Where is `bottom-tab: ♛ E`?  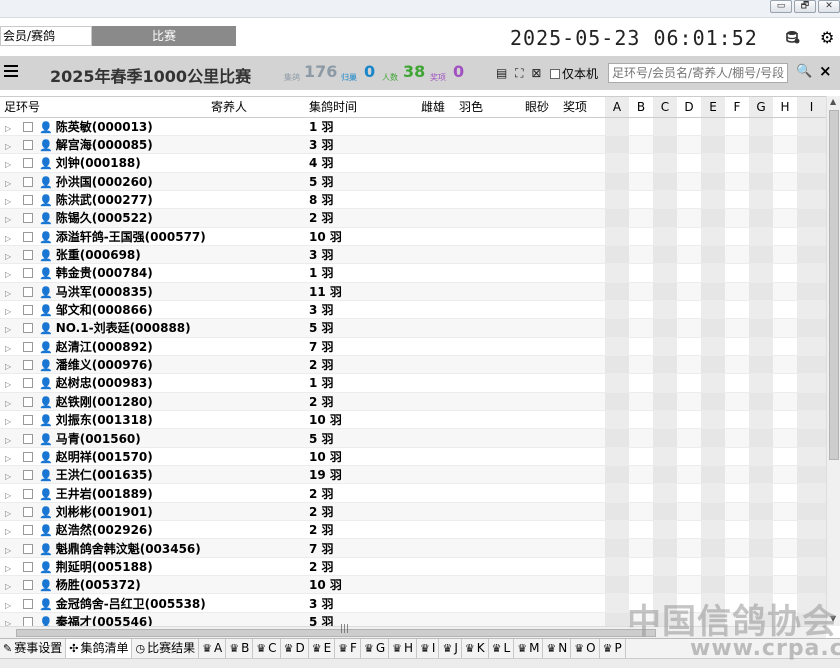 bottom-tab: ♛ E is located at coordinates (322, 648).